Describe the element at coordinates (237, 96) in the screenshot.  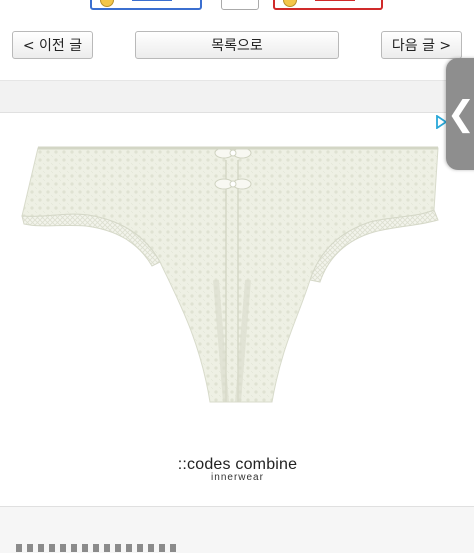
I see `section-divider` at that location.